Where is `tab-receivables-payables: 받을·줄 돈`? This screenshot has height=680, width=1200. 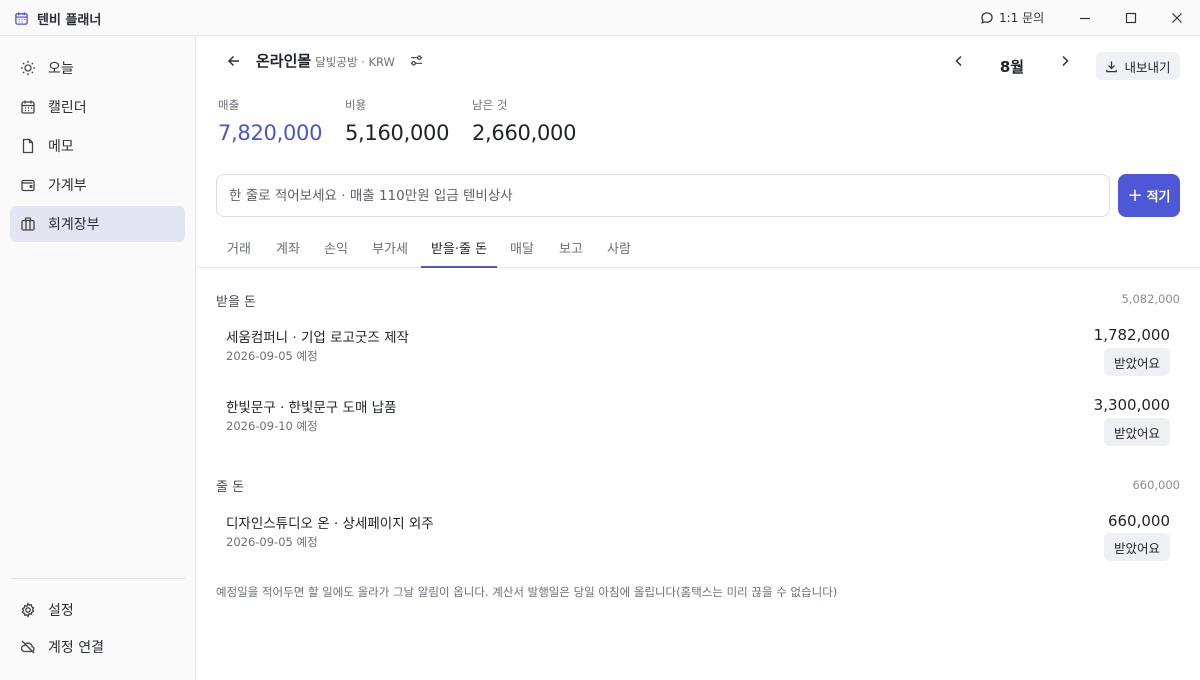 tab-receivables-payables: 받을·줄 돈 is located at coordinates (459, 249).